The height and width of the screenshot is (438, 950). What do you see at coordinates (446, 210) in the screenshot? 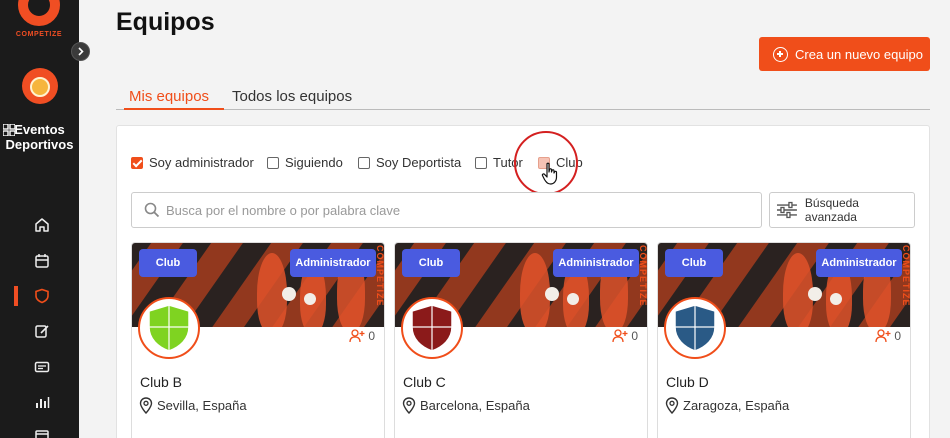
I see `search-input: Busca por el nombre o por palabra clave` at bounding box center [446, 210].